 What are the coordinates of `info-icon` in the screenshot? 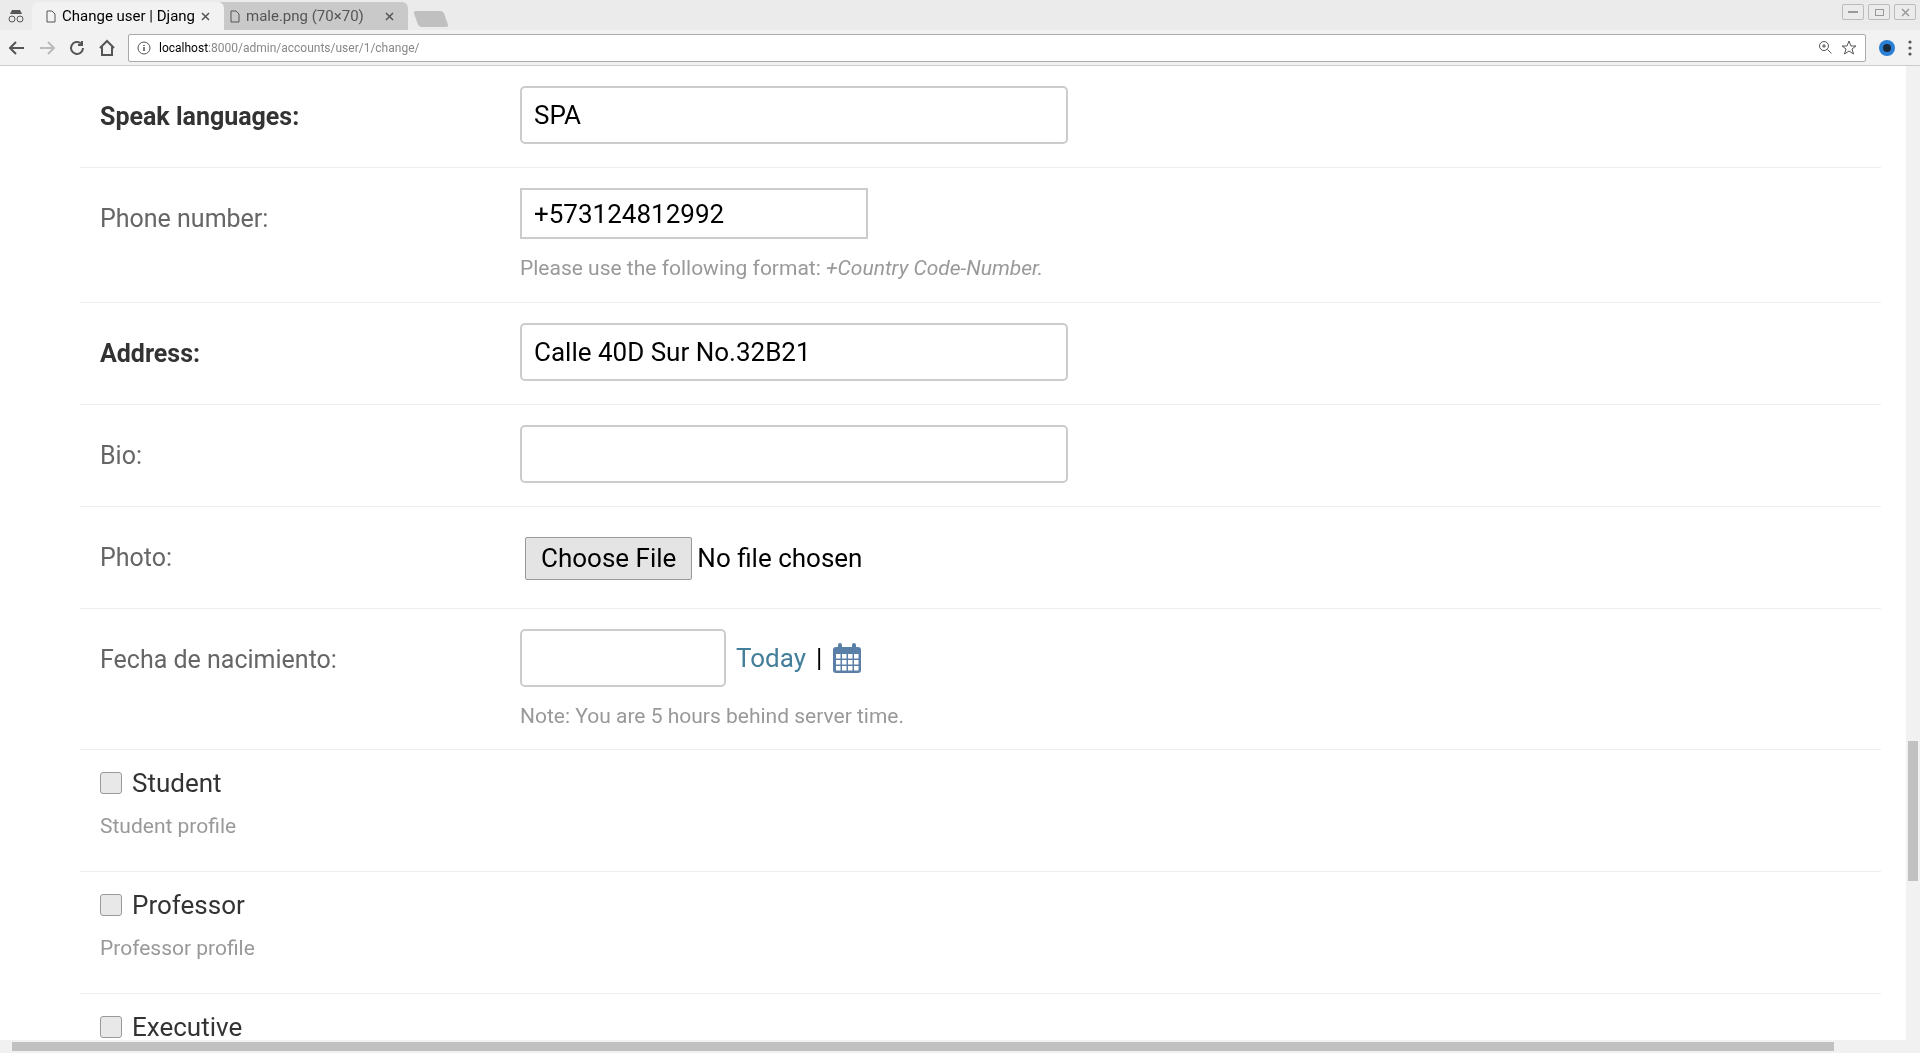 It's located at (144, 47).